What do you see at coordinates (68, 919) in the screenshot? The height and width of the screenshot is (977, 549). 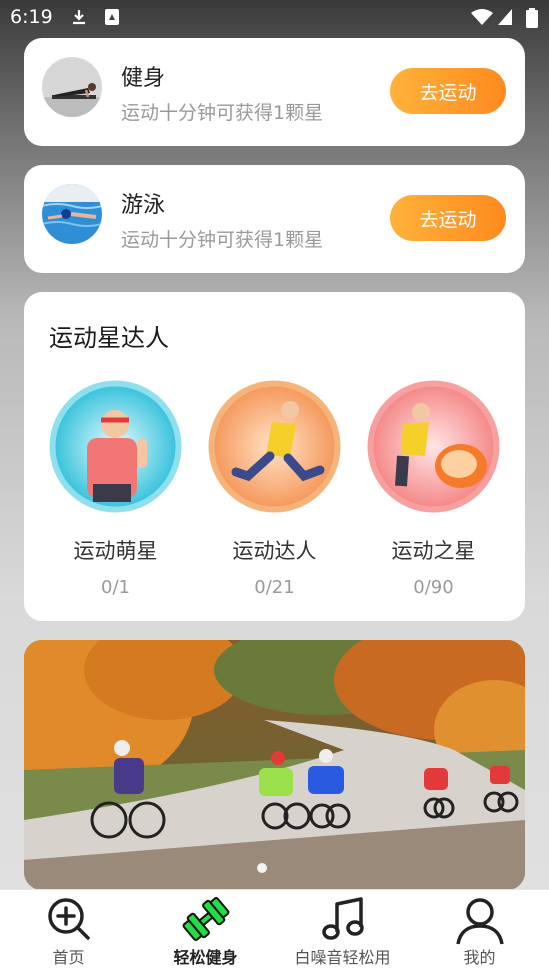 I see `zoom-in-icon` at bounding box center [68, 919].